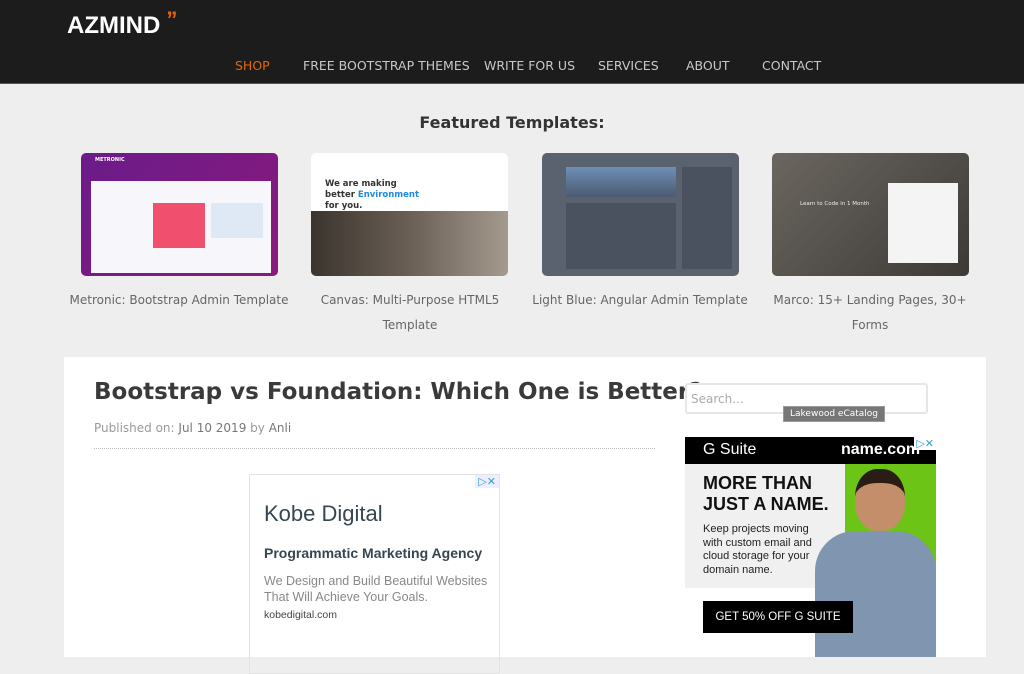 The width and height of the screenshot is (1024, 674). Describe the element at coordinates (834, 414) in the screenshot. I see `tooltip: Lakewood eCatalog` at that location.